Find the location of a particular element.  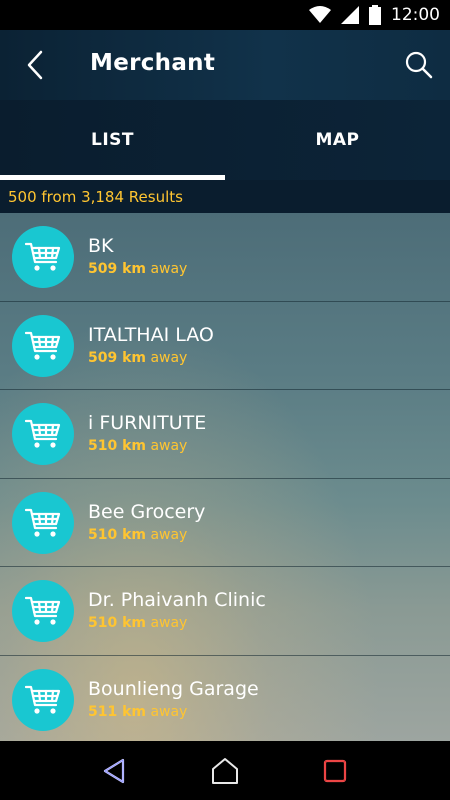

nav-home-button is located at coordinates (225, 771).